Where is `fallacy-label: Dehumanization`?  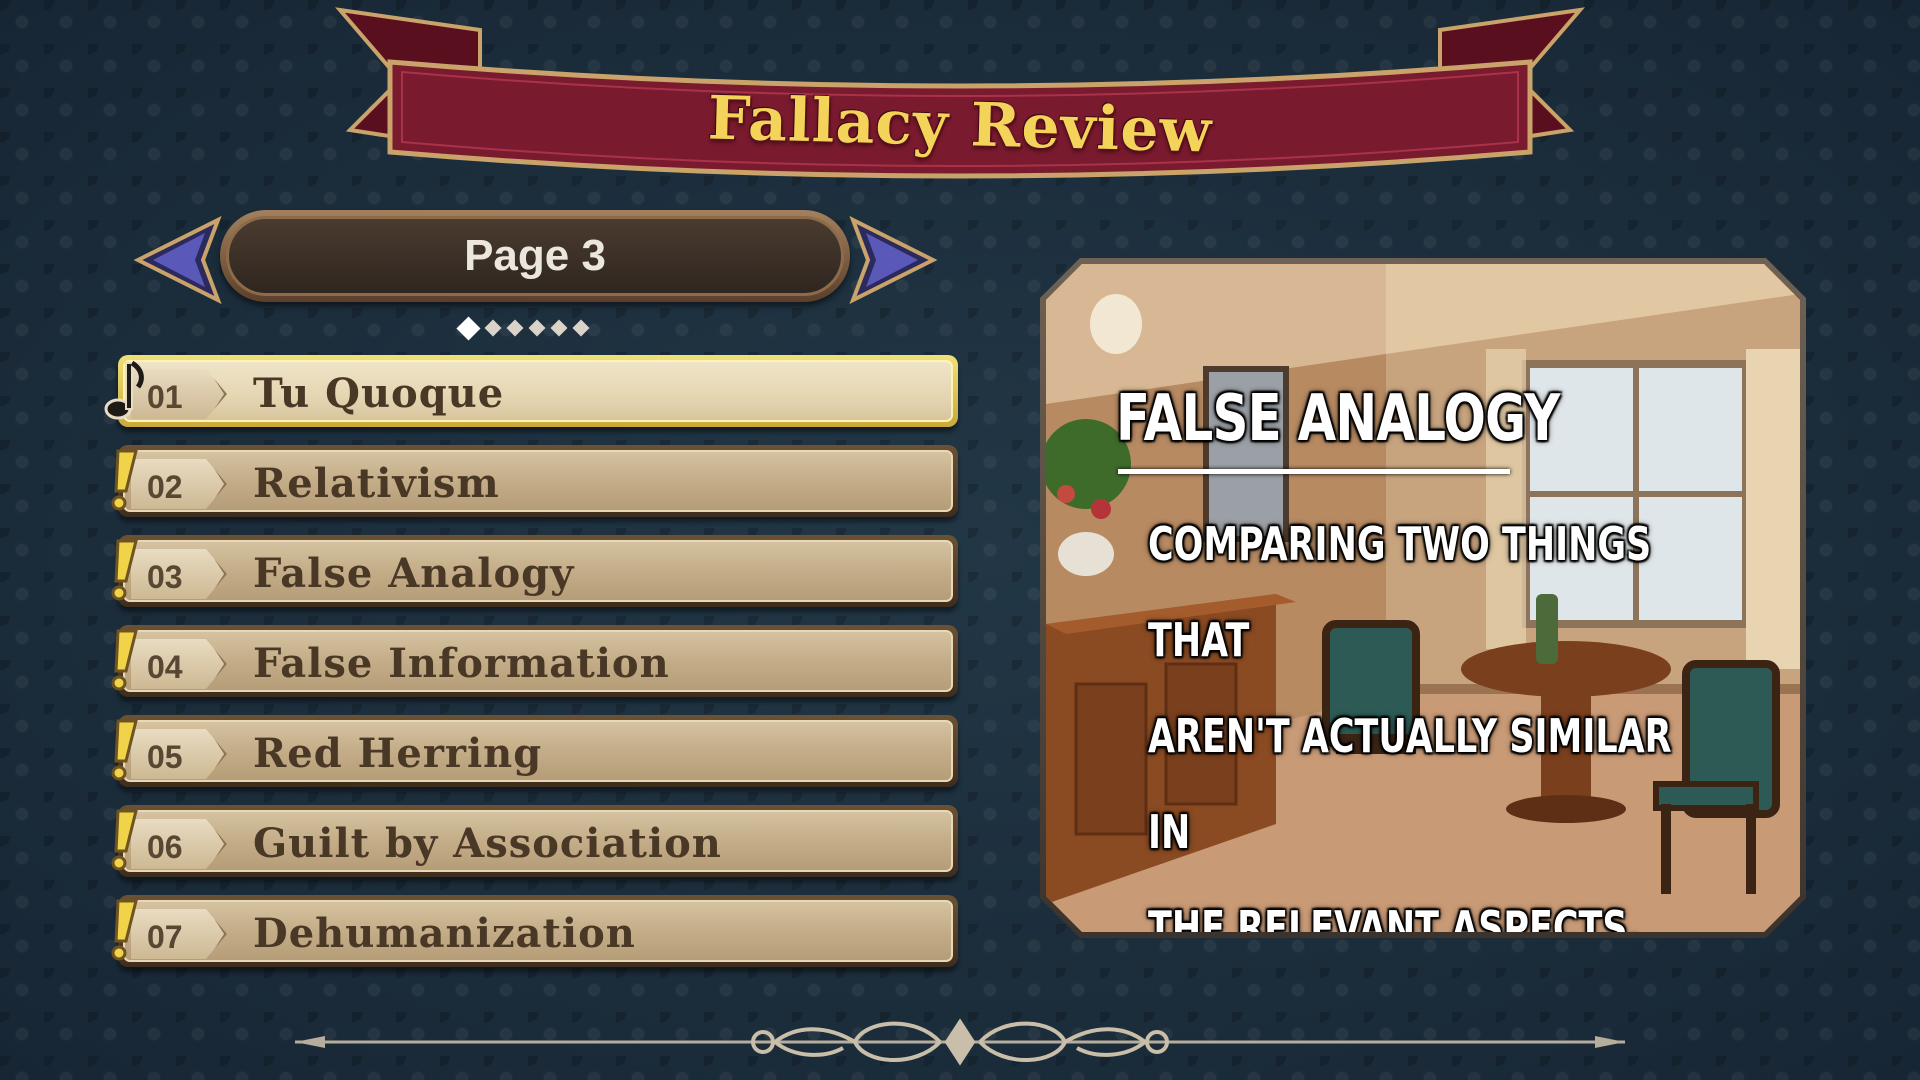
fallacy-label: Dehumanization is located at coordinates (444, 933).